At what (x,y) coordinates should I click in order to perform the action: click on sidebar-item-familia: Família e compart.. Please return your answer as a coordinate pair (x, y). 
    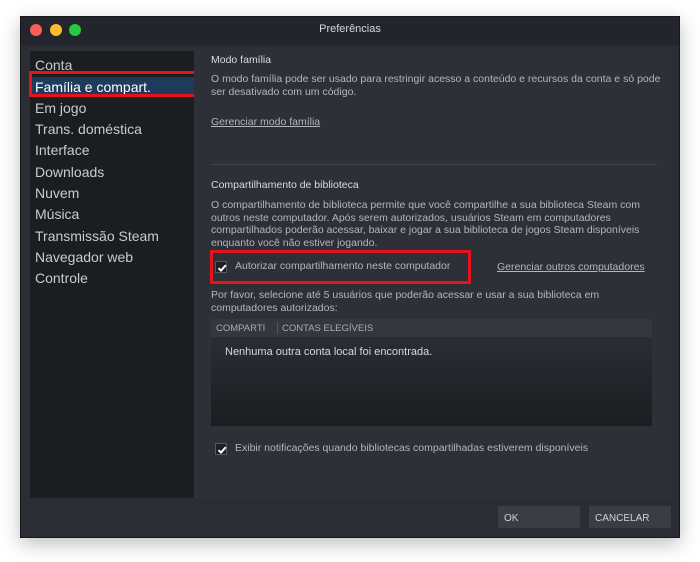
    Looking at the image, I should click on (116, 87).